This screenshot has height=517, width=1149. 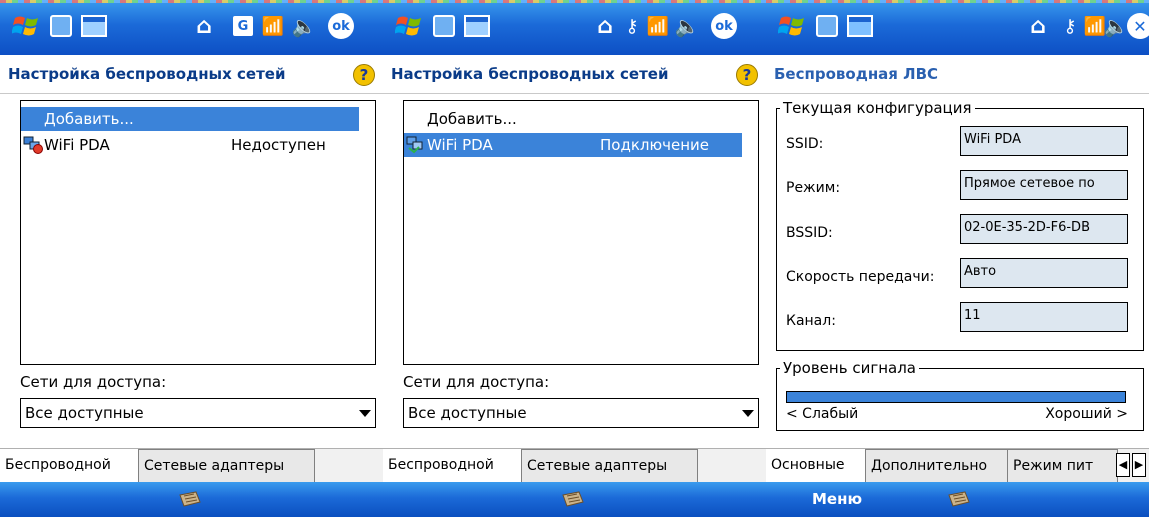 I want to click on current-config-title: Текущая конфигурация, so click(x=877, y=108).